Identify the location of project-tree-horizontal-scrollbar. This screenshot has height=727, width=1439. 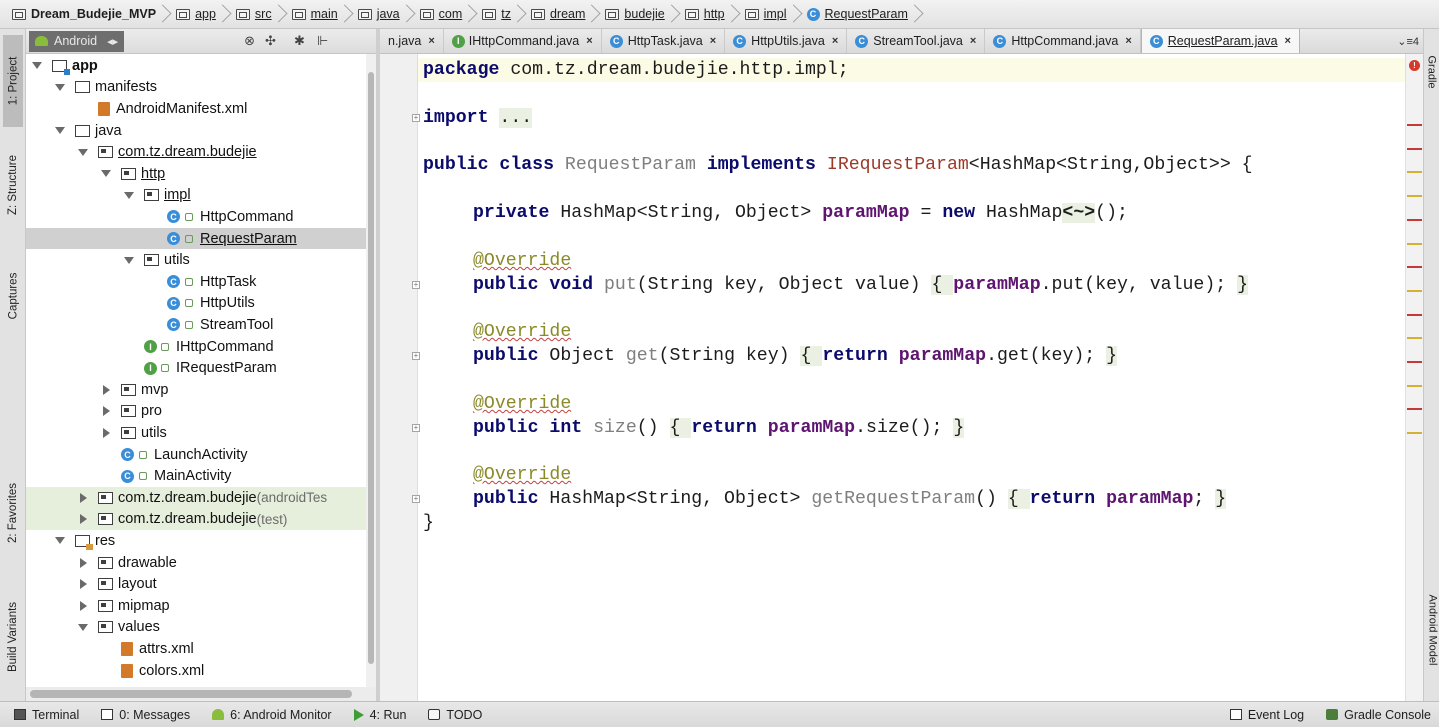
(201, 694).